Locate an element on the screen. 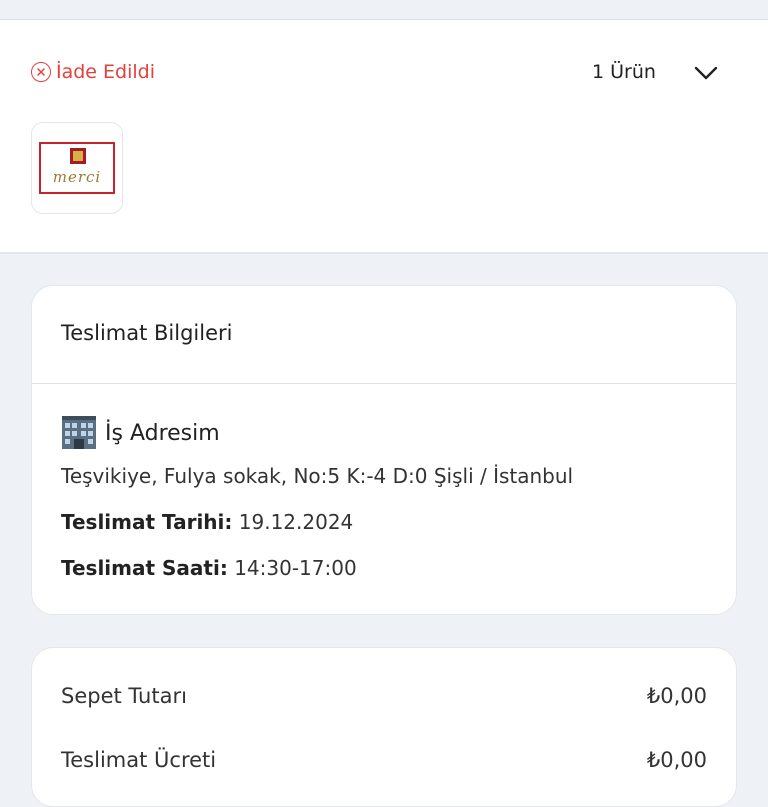 Image resolution: width=768 pixels, height=807 pixels. divider is located at coordinates (384, 383).